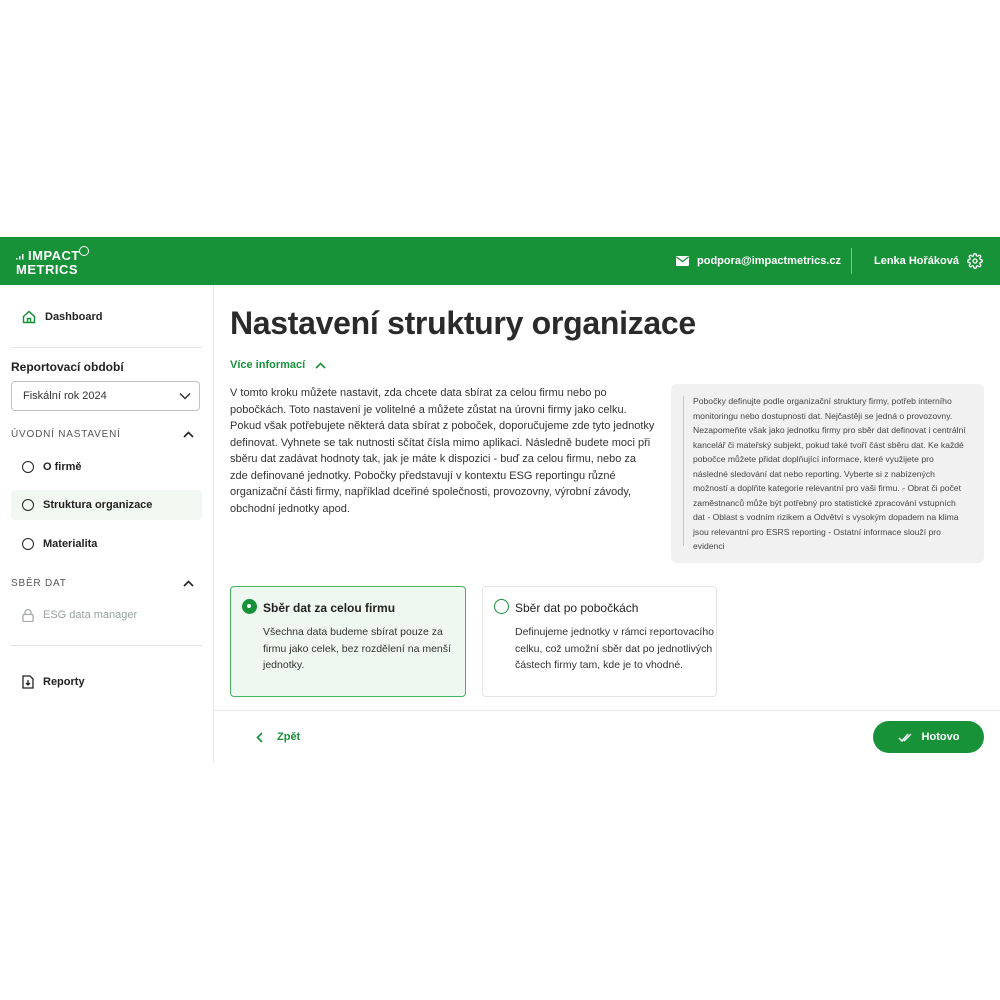 The image size is (1000, 1000). What do you see at coordinates (682, 261) in the screenshot?
I see `mail-icon` at bounding box center [682, 261].